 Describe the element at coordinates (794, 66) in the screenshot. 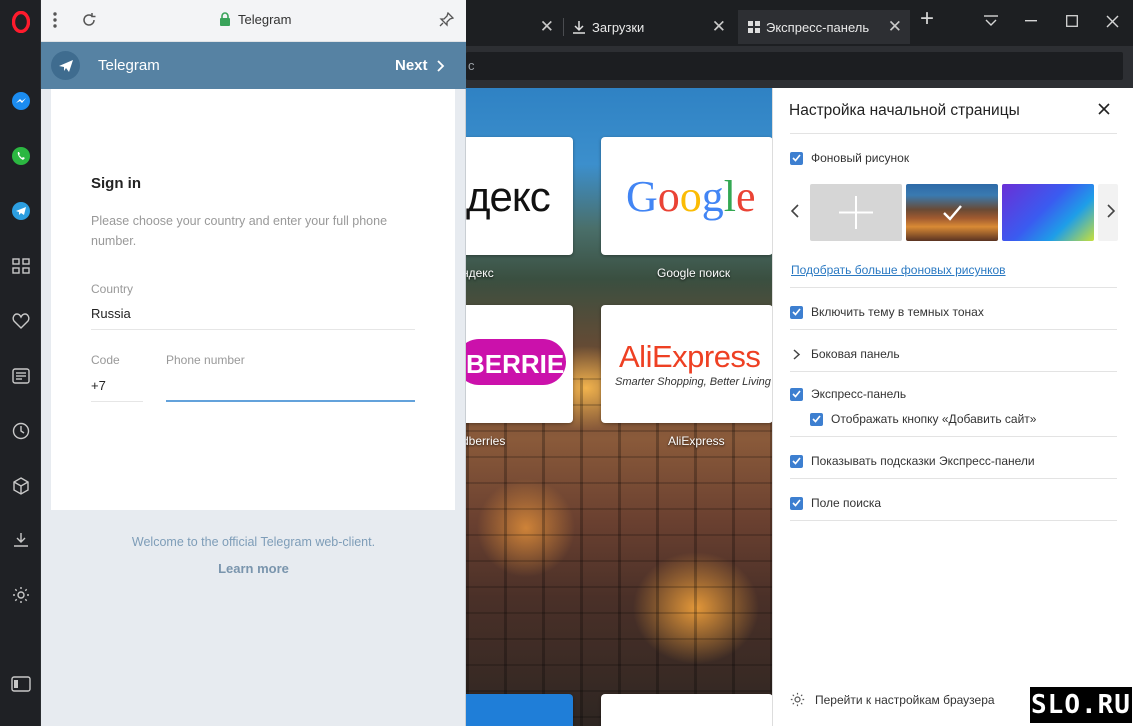

I see `address-input: c` at that location.